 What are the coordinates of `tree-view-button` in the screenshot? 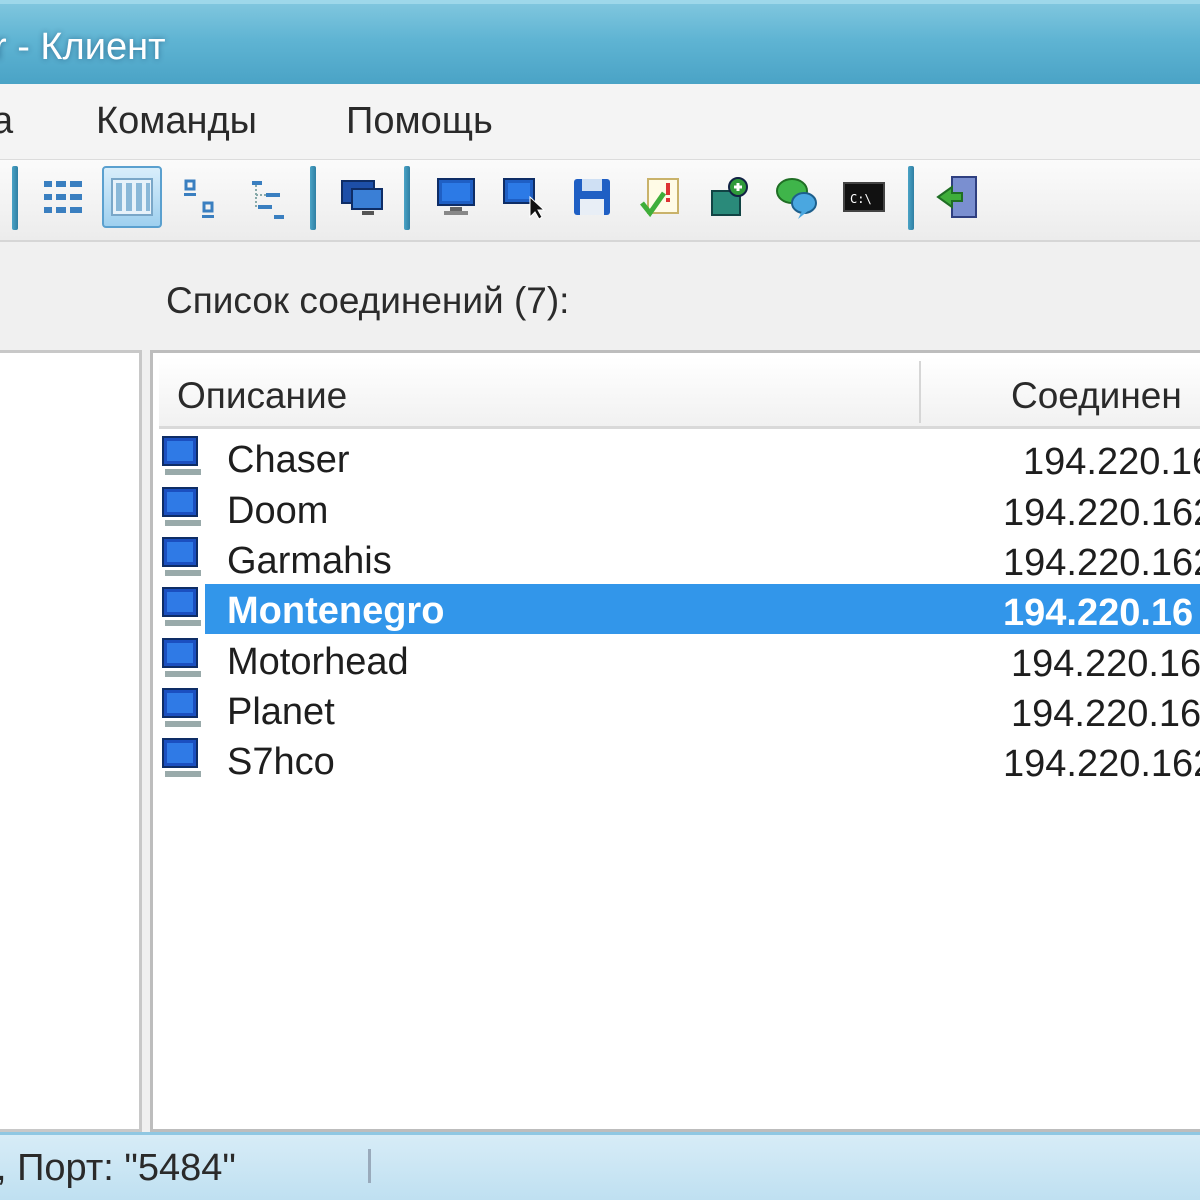 It's located at (268, 197).